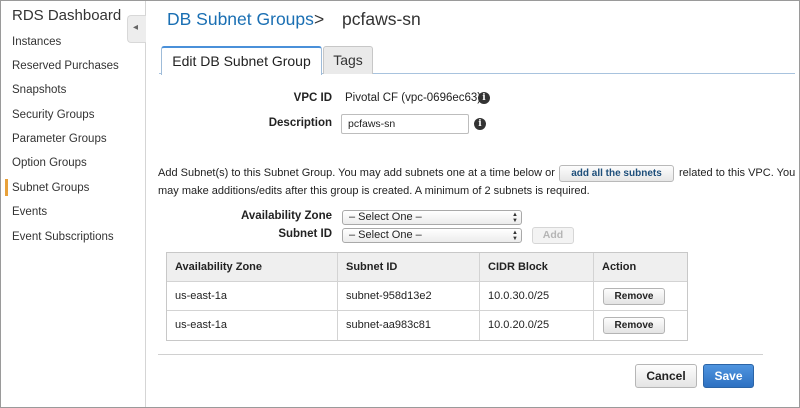 The width and height of the screenshot is (800, 408). I want to click on sidebar-item-security-groups: Security Groups, so click(53, 115).